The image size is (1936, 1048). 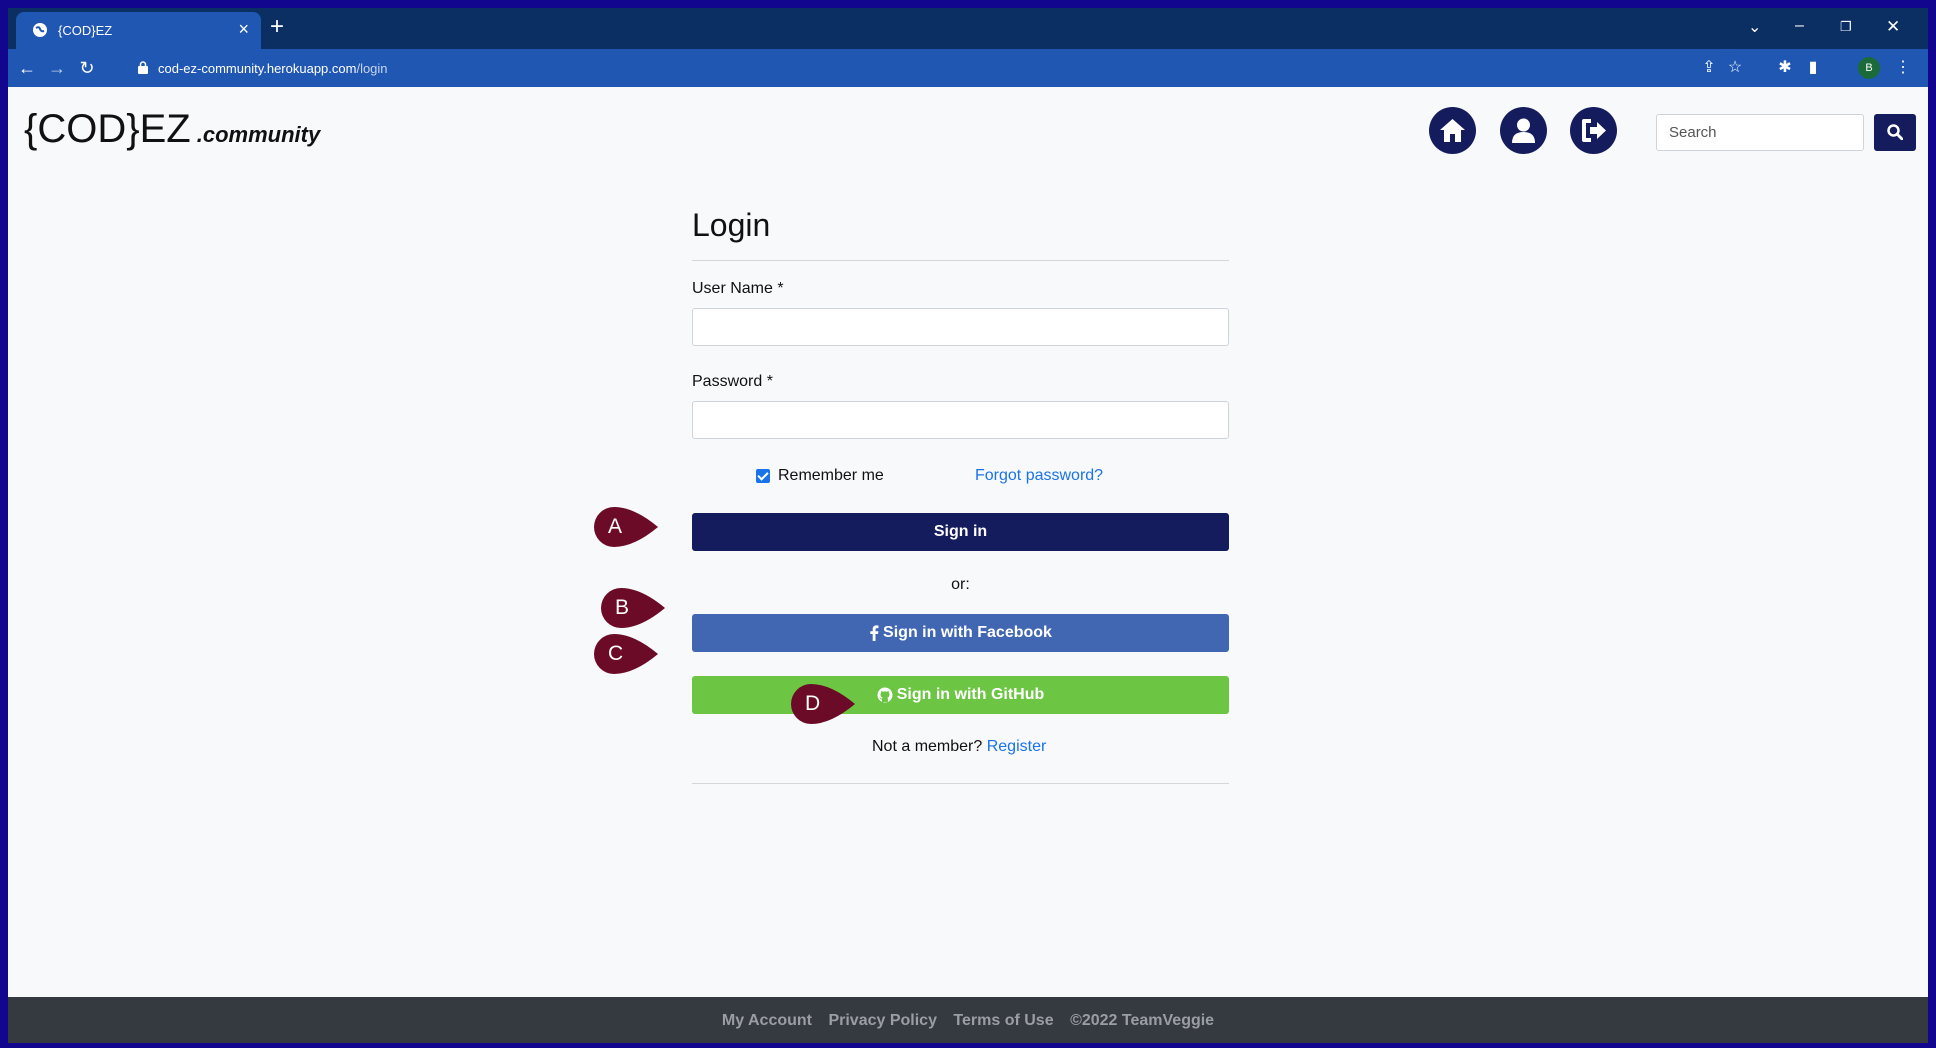 I want to click on register-prompt: Not a member? Register, so click(x=959, y=747).